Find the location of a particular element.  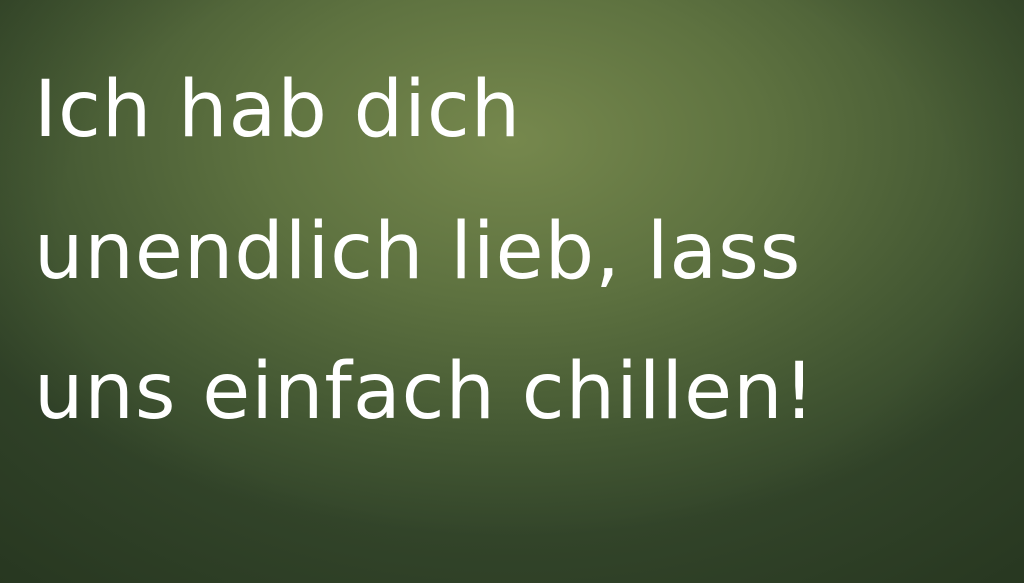

quote-line-3: uns einfach chillen! is located at coordinates (425, 392).